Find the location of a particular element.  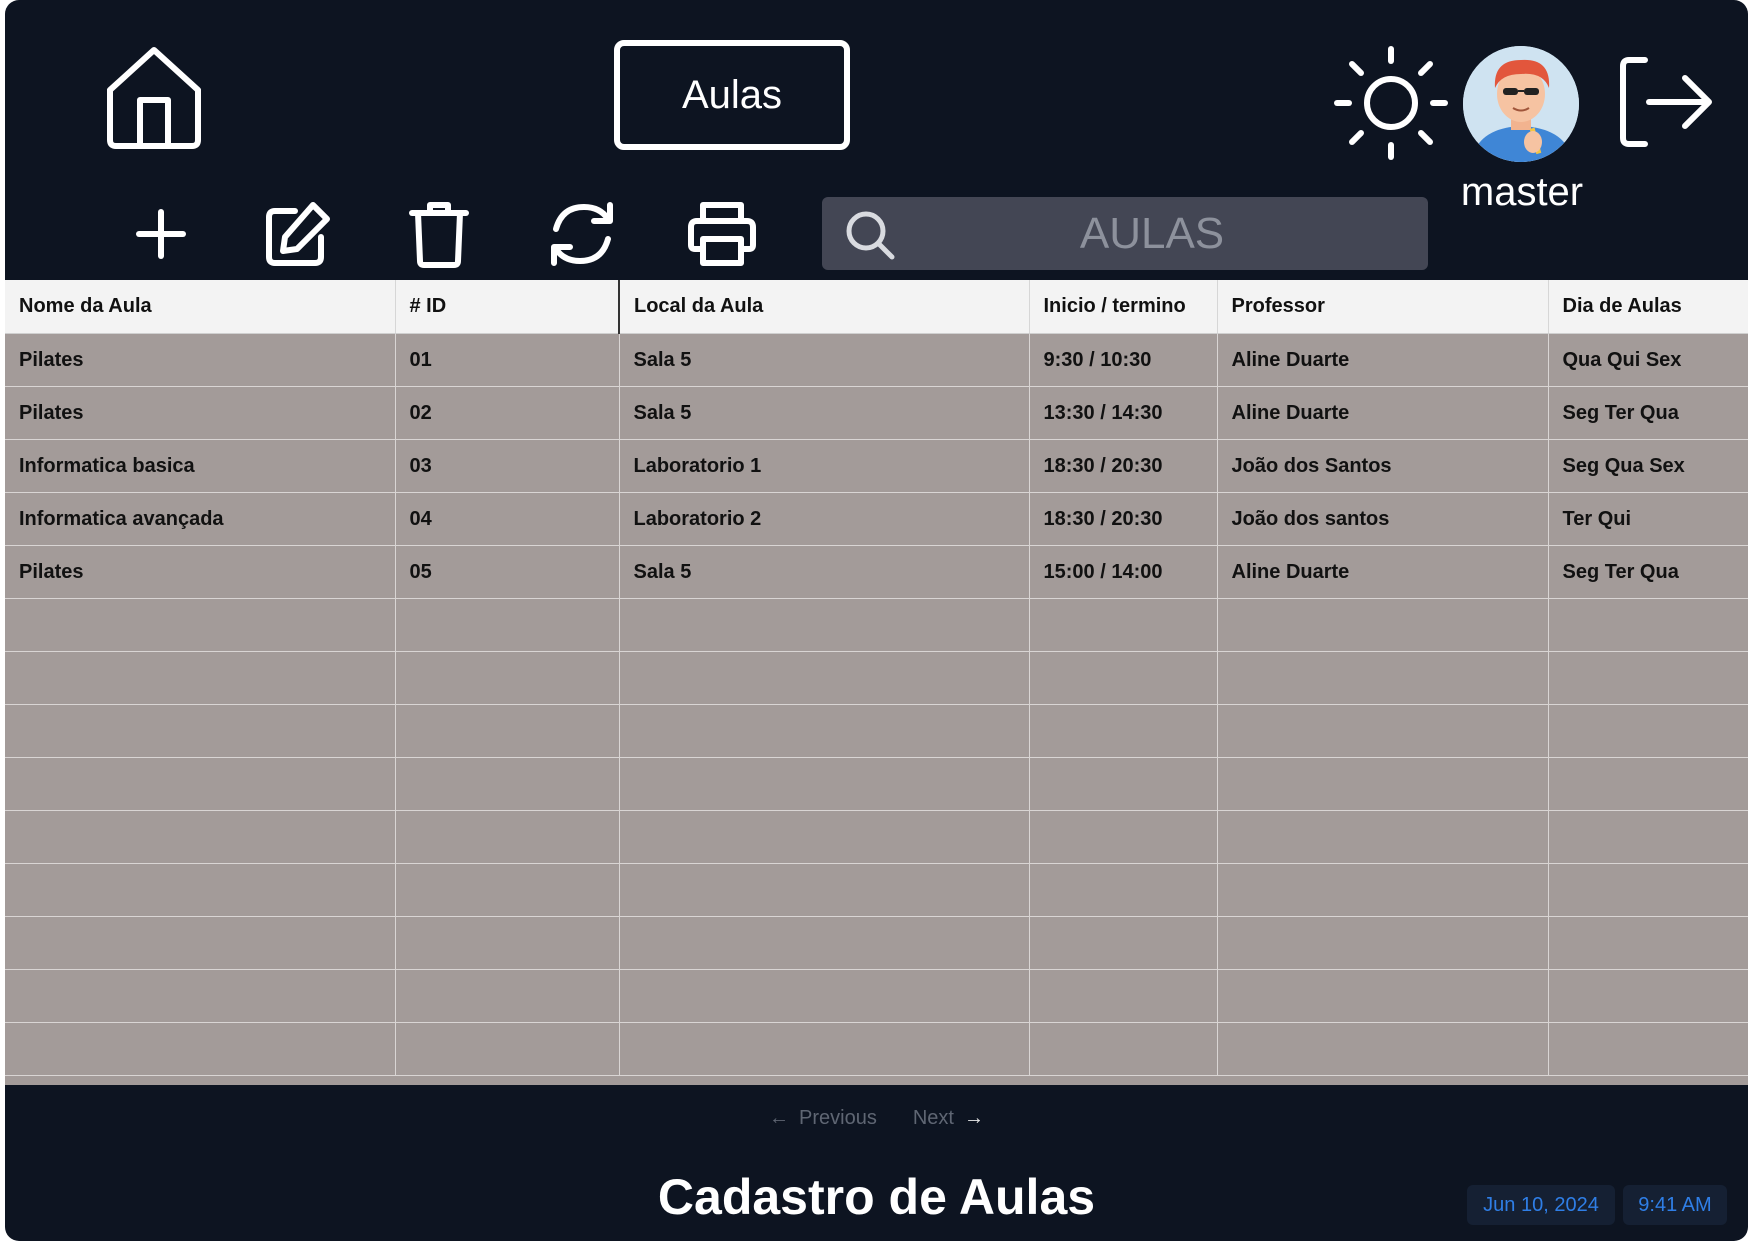

refresh-button is located at coordinates (582, 234).